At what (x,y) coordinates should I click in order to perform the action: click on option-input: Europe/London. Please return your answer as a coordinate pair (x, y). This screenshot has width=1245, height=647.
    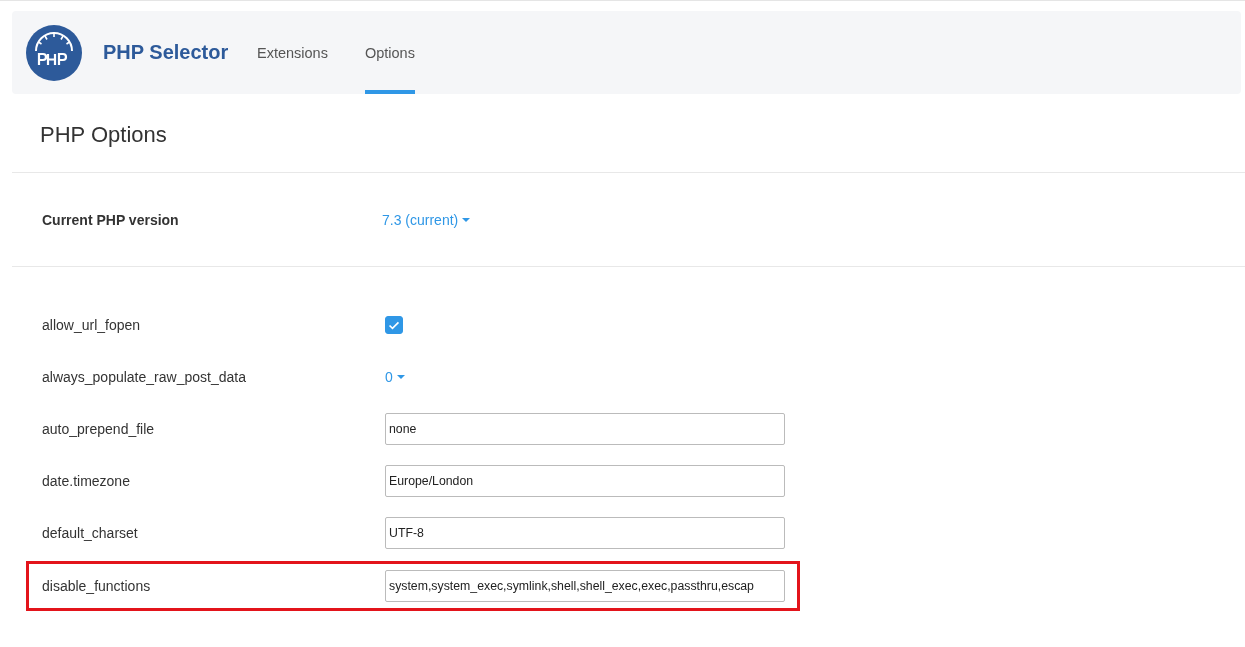
    Looking at the image, I should click on (585, 481).